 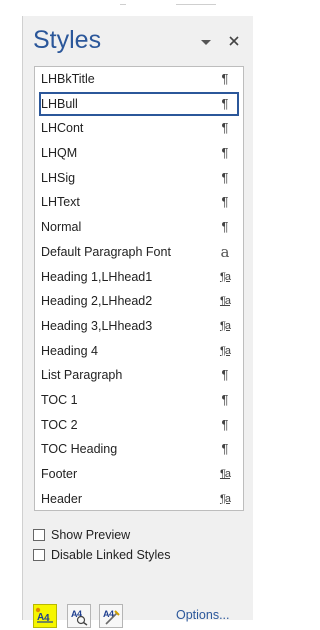 What do you see at coordinates (59, 424) in the screenshot?
I see `style-name: TOC 2` at bounding box center [59, 424].